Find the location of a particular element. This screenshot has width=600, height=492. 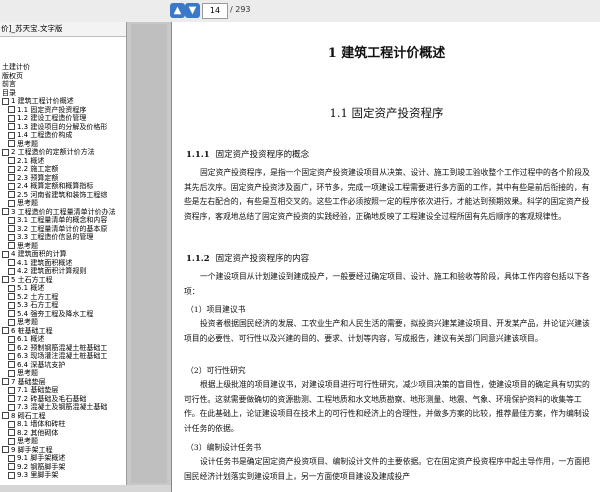

bookmark-item: 9 脚手架工程 is located at coordinates (63, 450).